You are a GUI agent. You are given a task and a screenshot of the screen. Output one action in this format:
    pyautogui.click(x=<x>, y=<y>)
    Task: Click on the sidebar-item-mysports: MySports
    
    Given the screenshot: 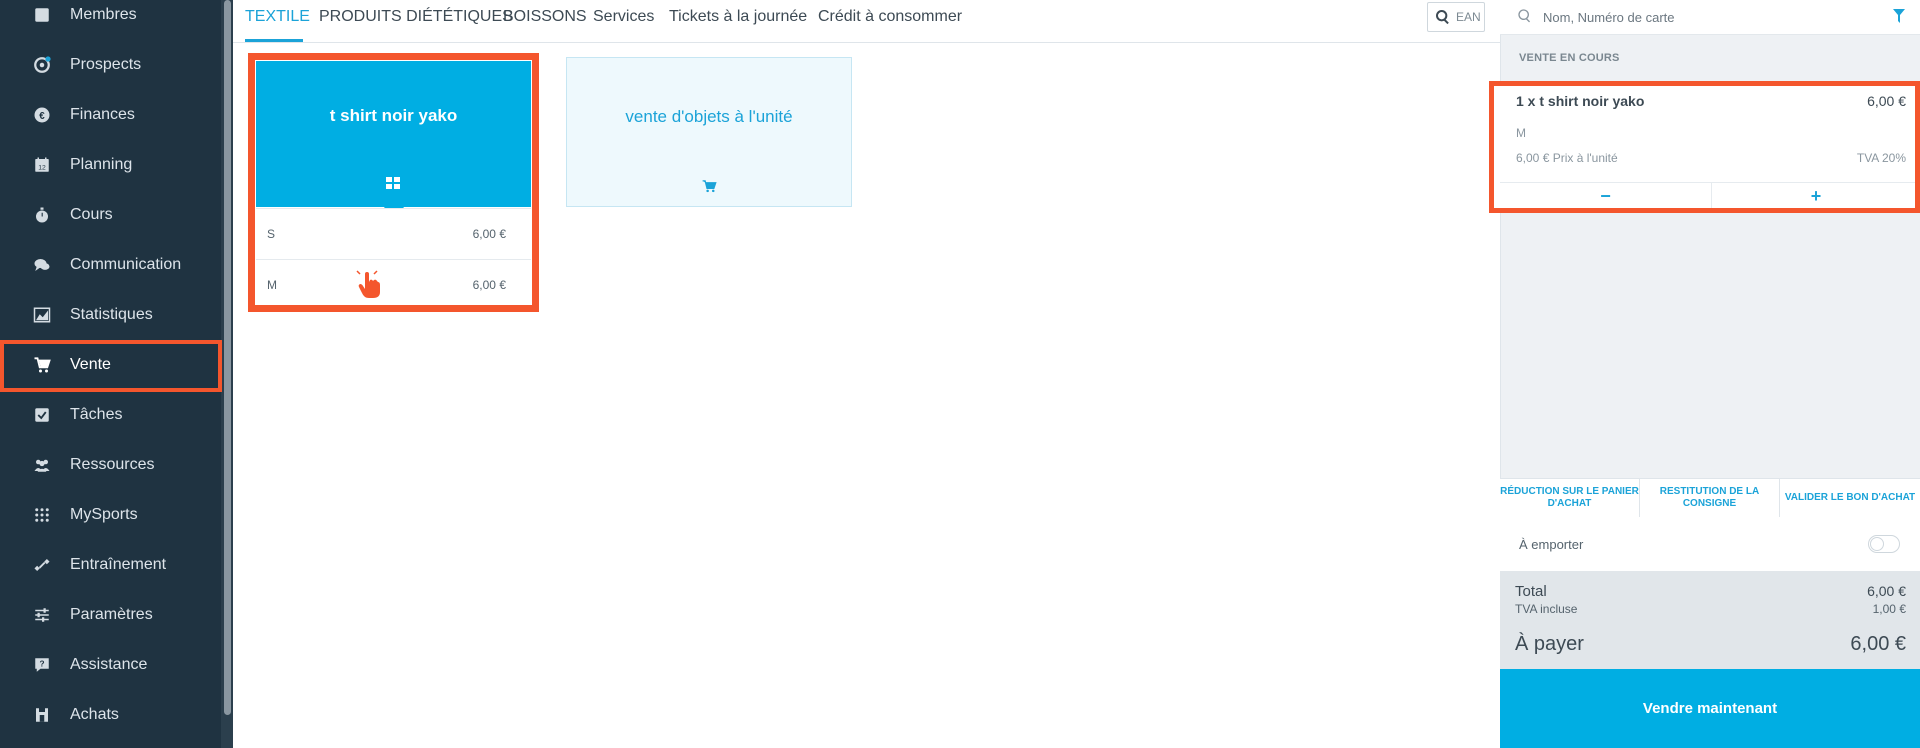 What is the action you would take?
    pyautogui.click(x=110, y=515)
    